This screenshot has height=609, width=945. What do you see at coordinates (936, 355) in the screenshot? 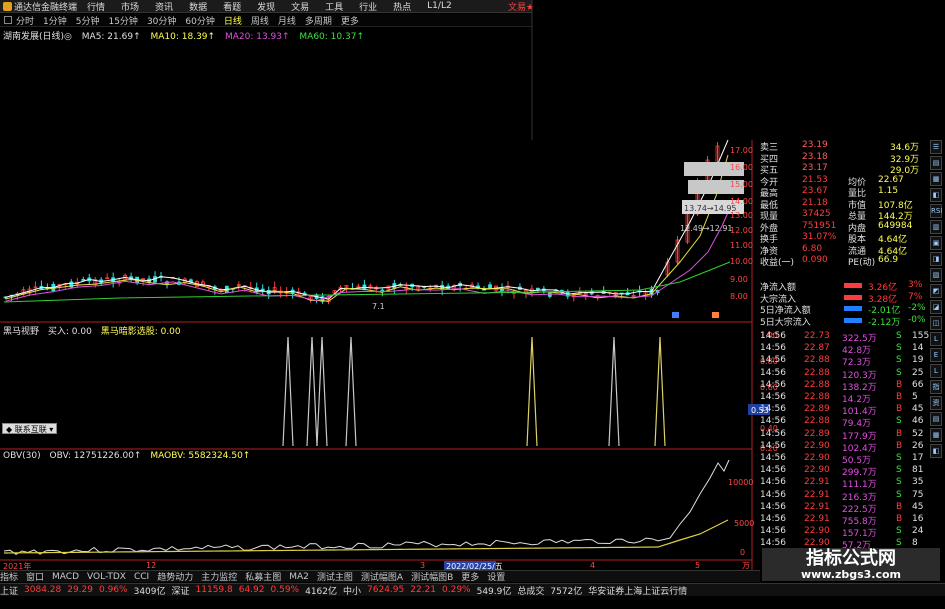
I see `side-tool-icon: E` at bounding box center [936, 355].